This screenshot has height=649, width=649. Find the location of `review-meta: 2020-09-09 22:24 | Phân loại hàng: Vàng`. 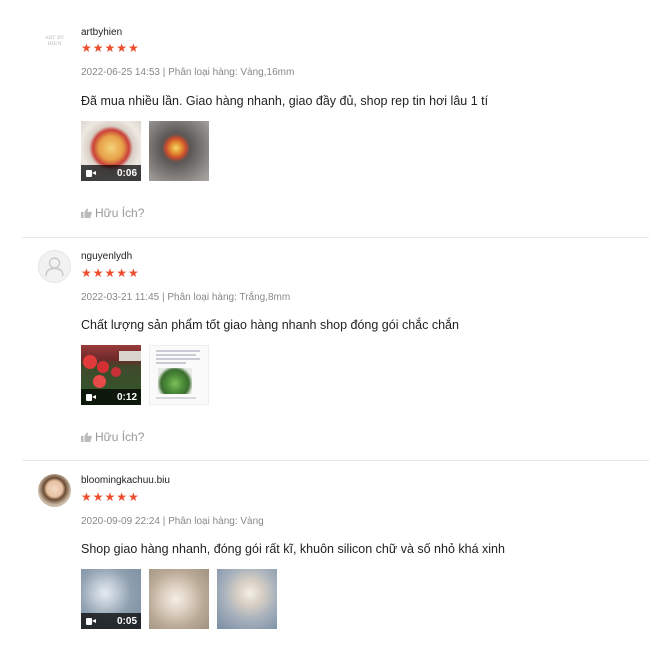

review-meta: 2020-09-09 22:24 | Phân loại hàng: Vàng is located at coordinates (172, 521).